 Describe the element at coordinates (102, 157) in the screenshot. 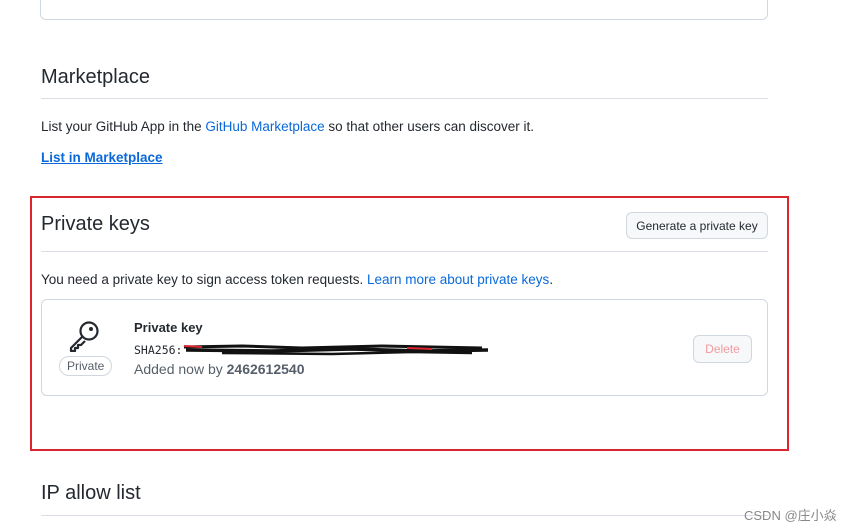

I see `list-in-marketplace-link: List in Marketplace` at that location.